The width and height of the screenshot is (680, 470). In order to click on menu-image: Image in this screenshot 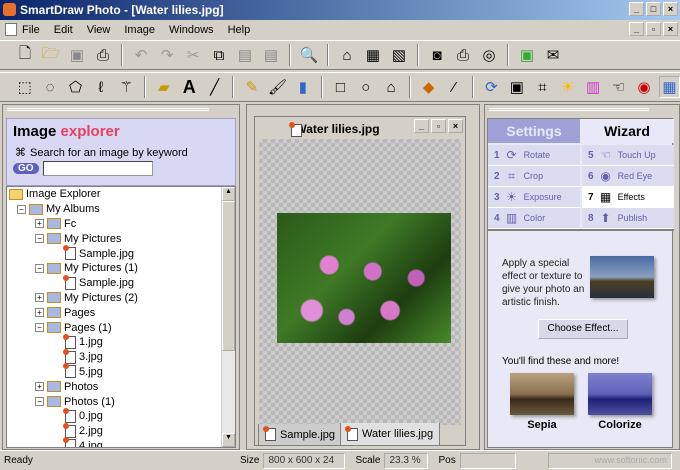, I will do `click(139, 30)`.